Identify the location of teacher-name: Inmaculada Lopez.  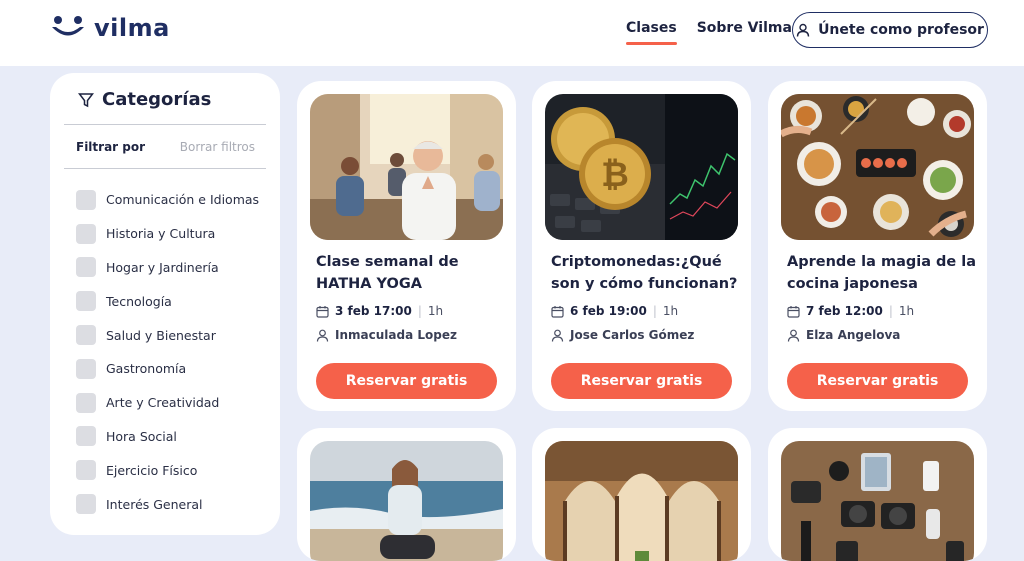
(396, 335).